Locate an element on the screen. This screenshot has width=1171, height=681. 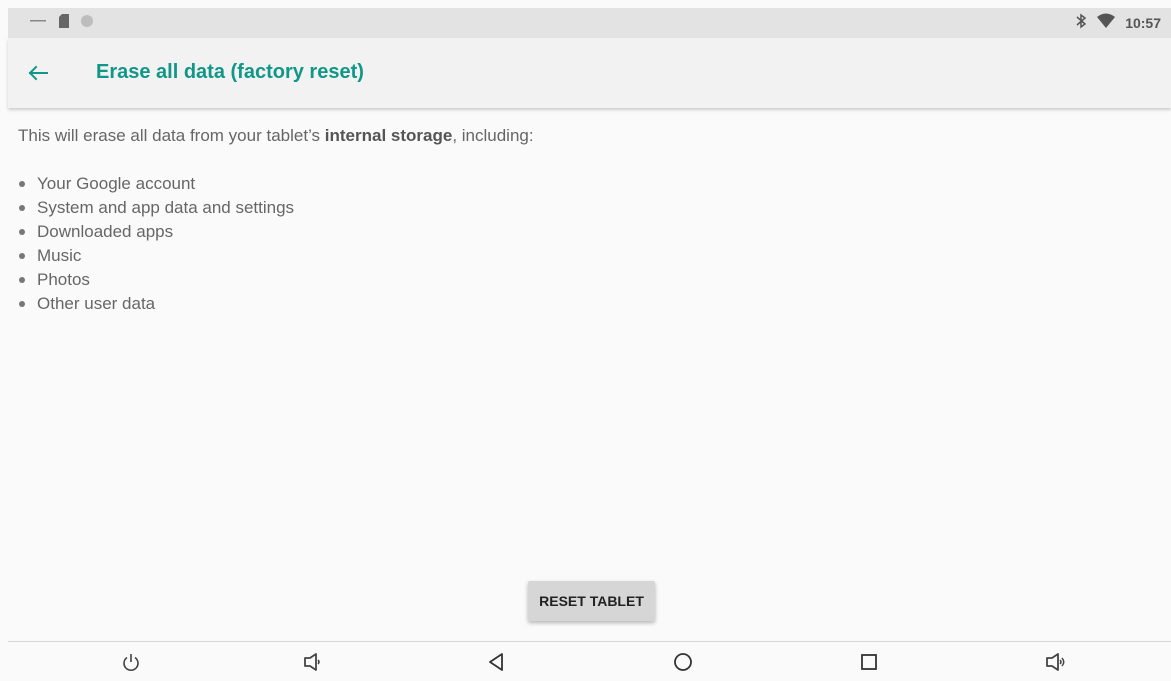
volume-up-button is located at coordinates (1056, 662).